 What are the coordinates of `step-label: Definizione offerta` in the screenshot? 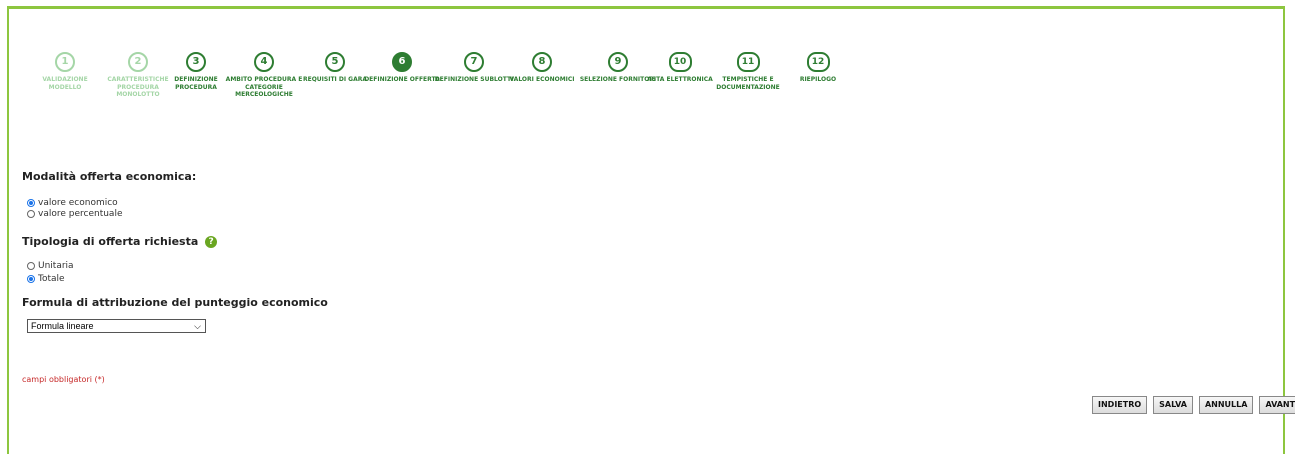 It's located at (402, 79).